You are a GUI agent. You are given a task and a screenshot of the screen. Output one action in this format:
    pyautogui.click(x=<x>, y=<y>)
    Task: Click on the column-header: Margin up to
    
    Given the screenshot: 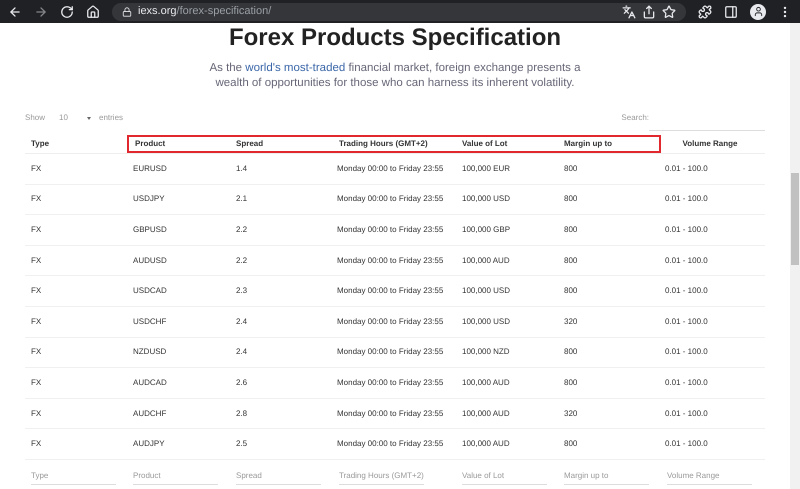 What is the action you would take?
    pyautogui.click(x=609, y=144)
    